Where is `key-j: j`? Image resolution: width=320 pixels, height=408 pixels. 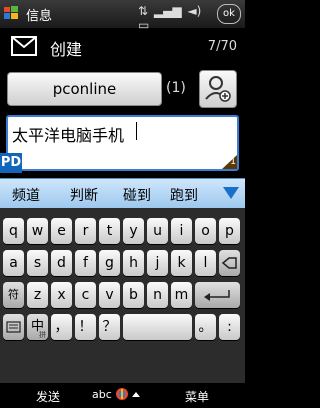
key-j: j is located at coordinates (157, 263).